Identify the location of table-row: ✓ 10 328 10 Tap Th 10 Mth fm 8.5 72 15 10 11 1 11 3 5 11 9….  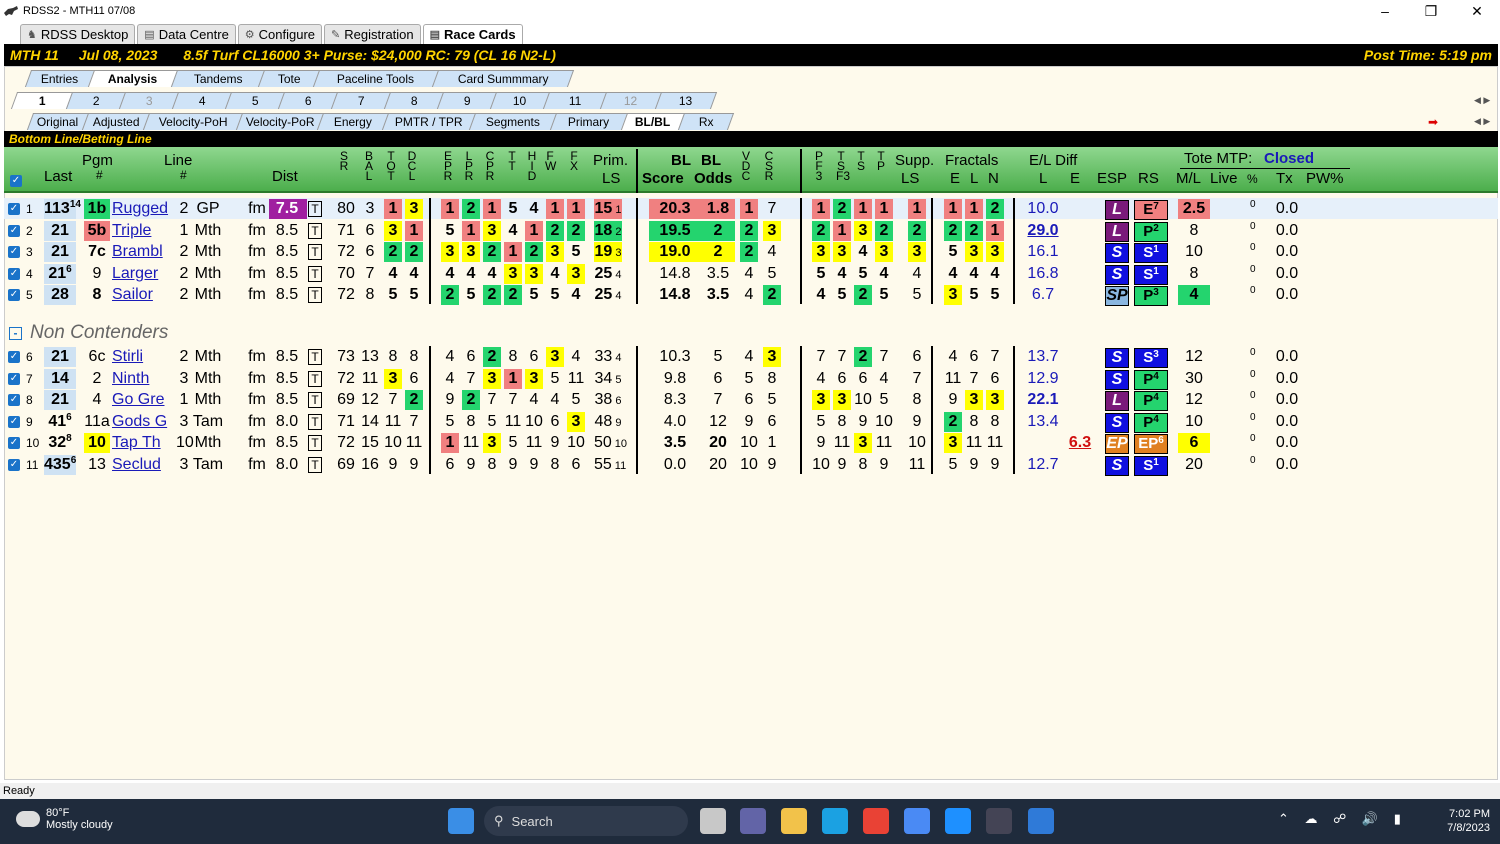
(751, 443).